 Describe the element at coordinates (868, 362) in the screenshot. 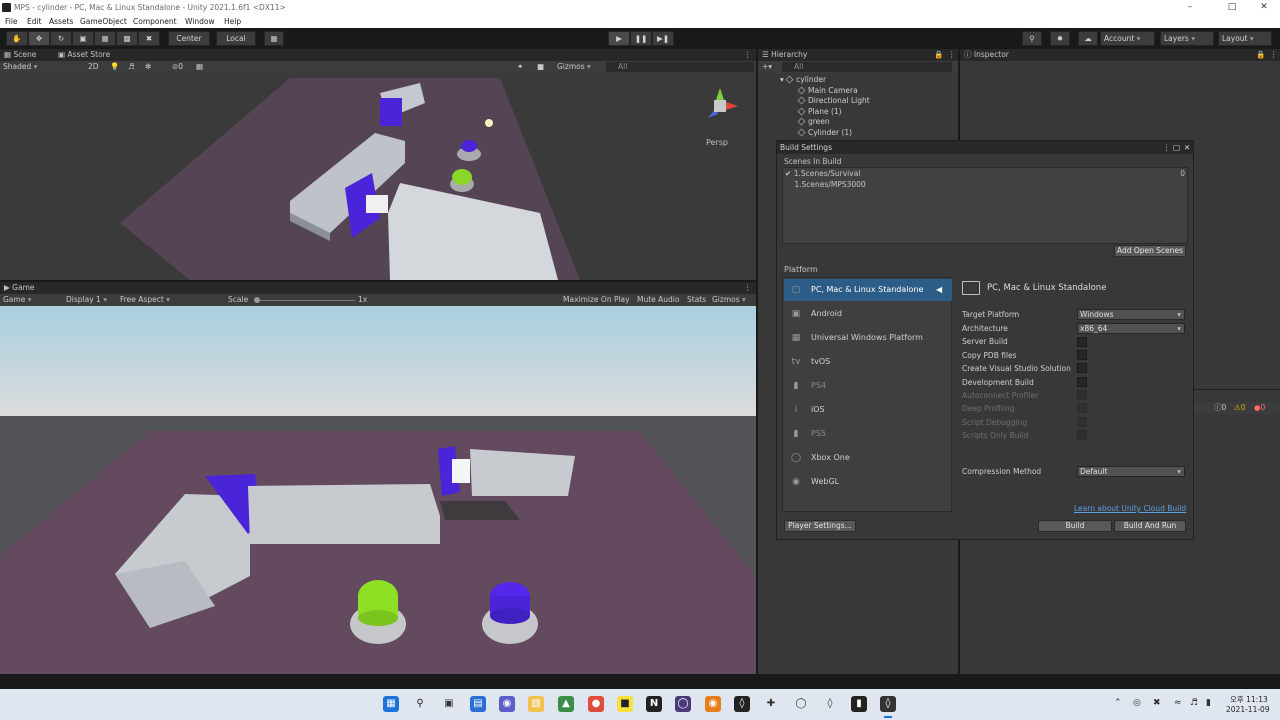

I see `platform-item-tvos: tv tvOS` at that location.